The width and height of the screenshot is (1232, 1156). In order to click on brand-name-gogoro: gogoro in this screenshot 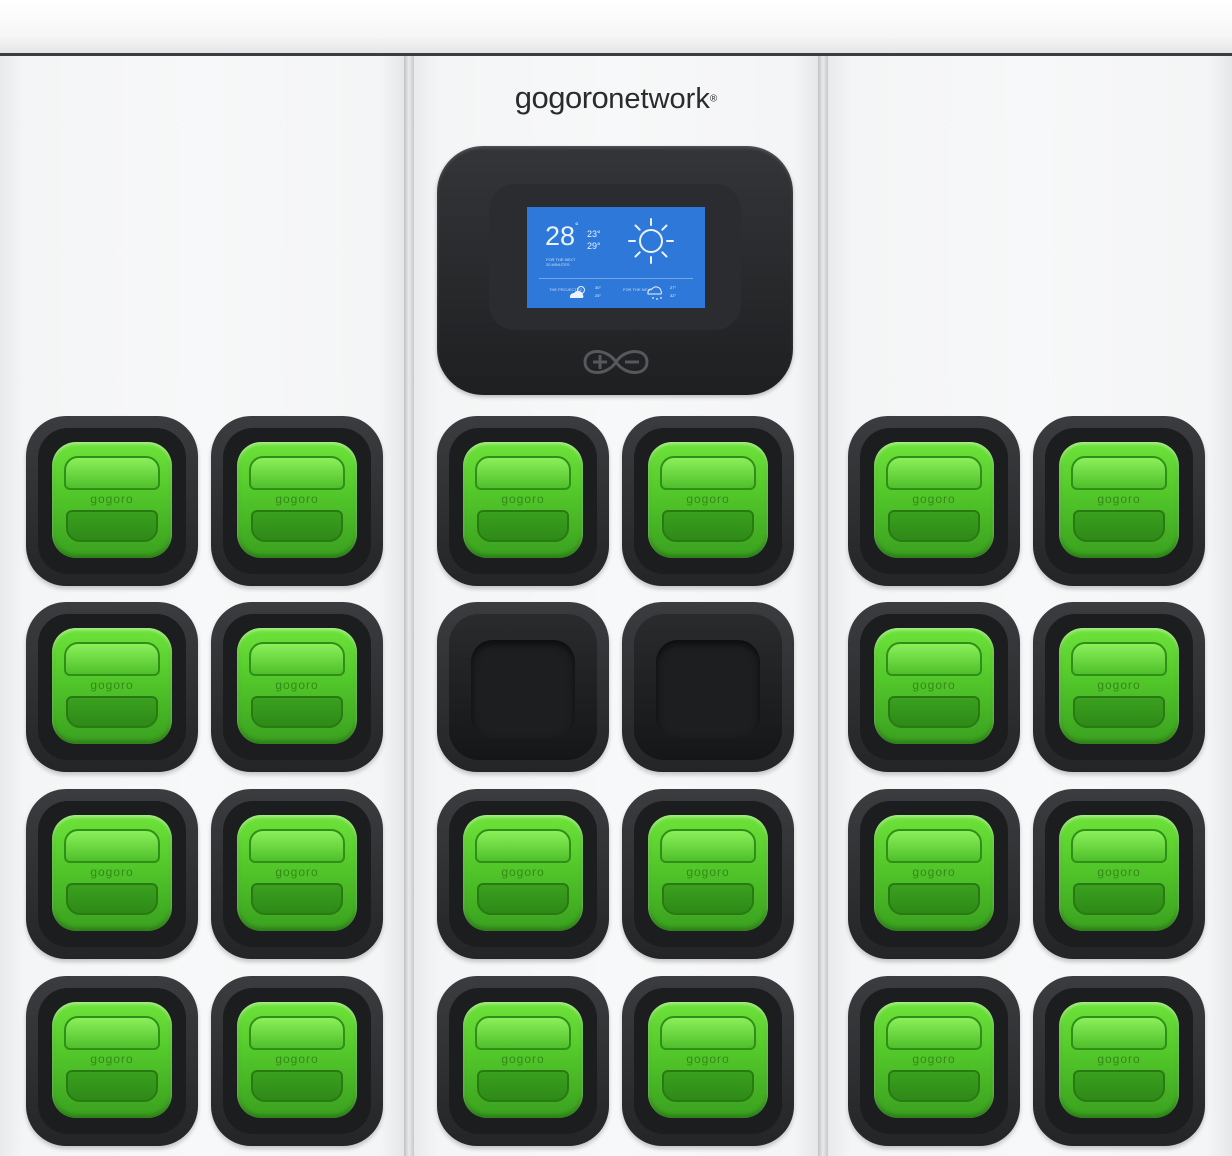, I will do `click(561, 97)`.